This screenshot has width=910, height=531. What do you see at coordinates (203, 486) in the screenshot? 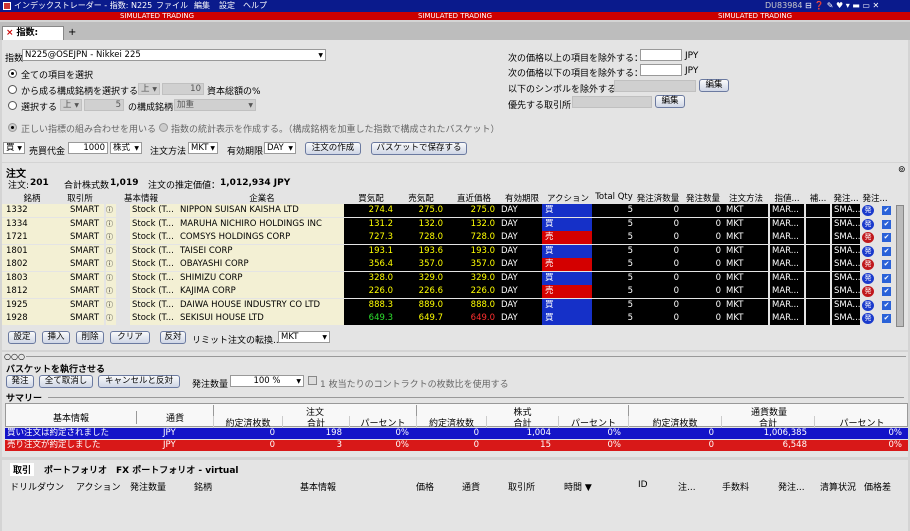
I see `trades-header-3: 銘柄` at bounding box center [203, 486].